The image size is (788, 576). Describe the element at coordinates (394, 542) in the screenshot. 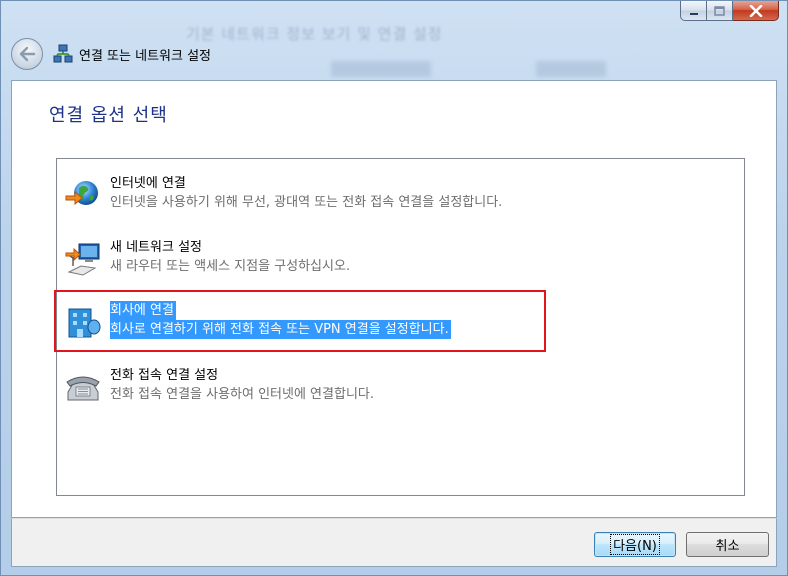

I see `dialog-footer: 다음(N) 취소` at that location.